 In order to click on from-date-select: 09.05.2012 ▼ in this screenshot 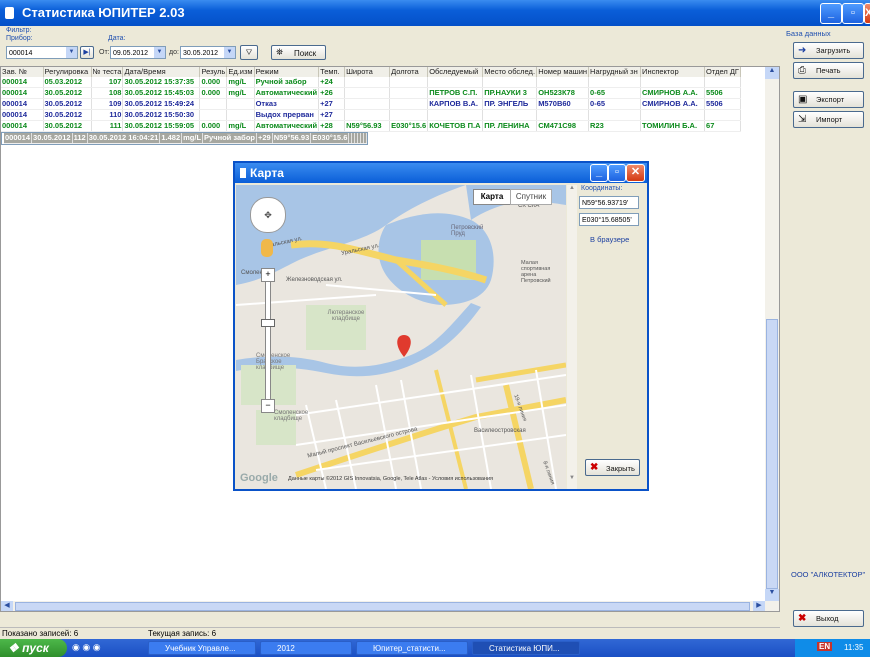, I will do `click(138, 52)`.